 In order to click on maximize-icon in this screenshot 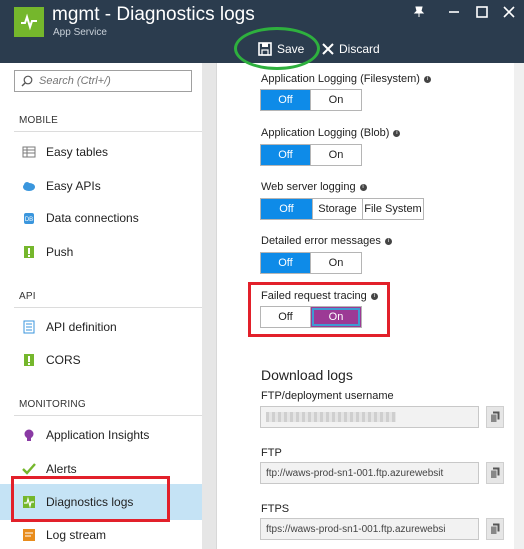, I will do `click(482, 12)`.